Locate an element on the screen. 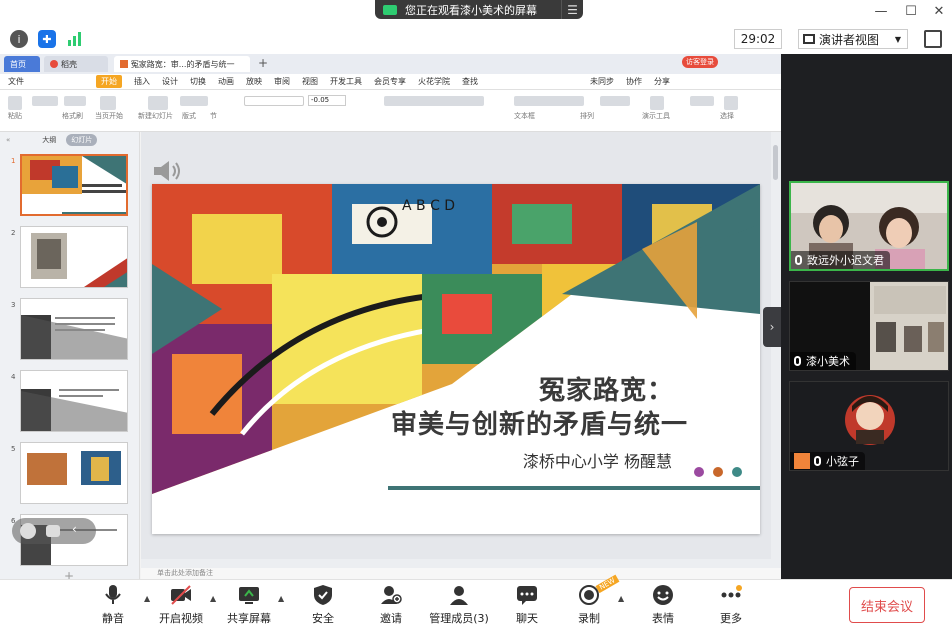 This screenshot has height=628, width=952. paste-icon is located at coordinates (15, 103).